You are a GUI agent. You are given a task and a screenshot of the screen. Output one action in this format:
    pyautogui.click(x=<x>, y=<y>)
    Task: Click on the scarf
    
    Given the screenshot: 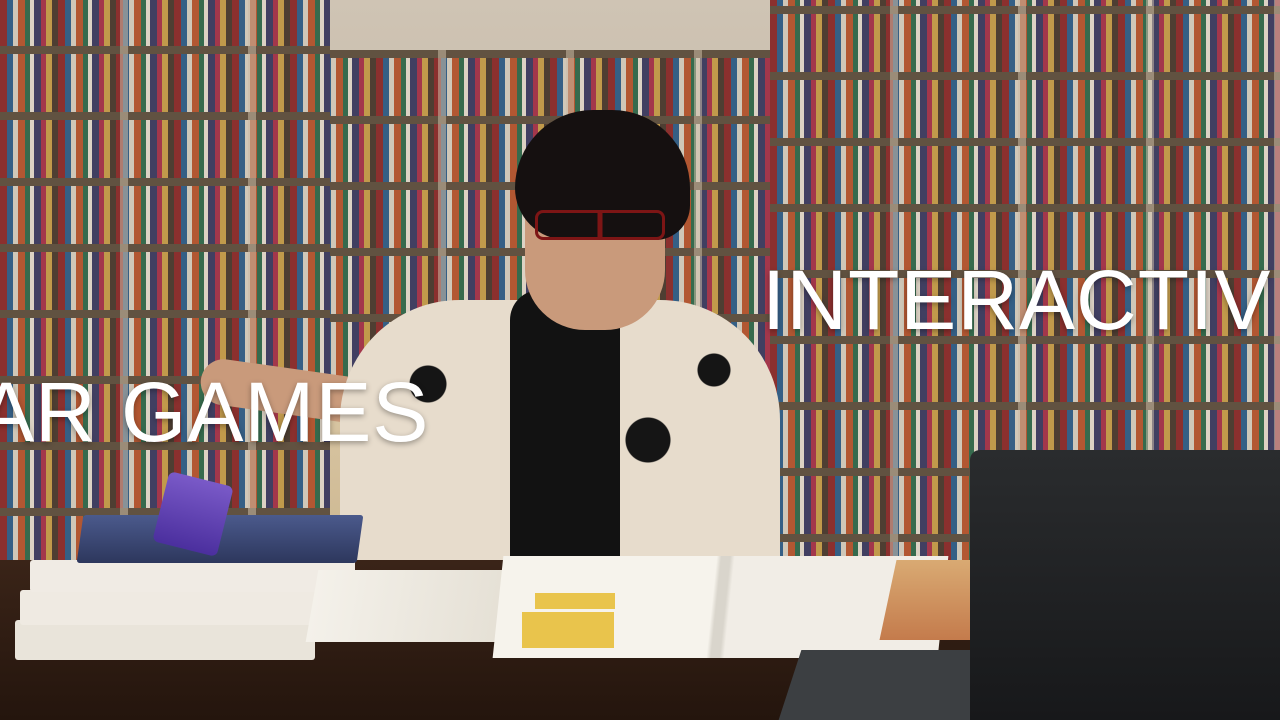 What is the action you would take?
    pyautogui.click(x=565, y=435)
    